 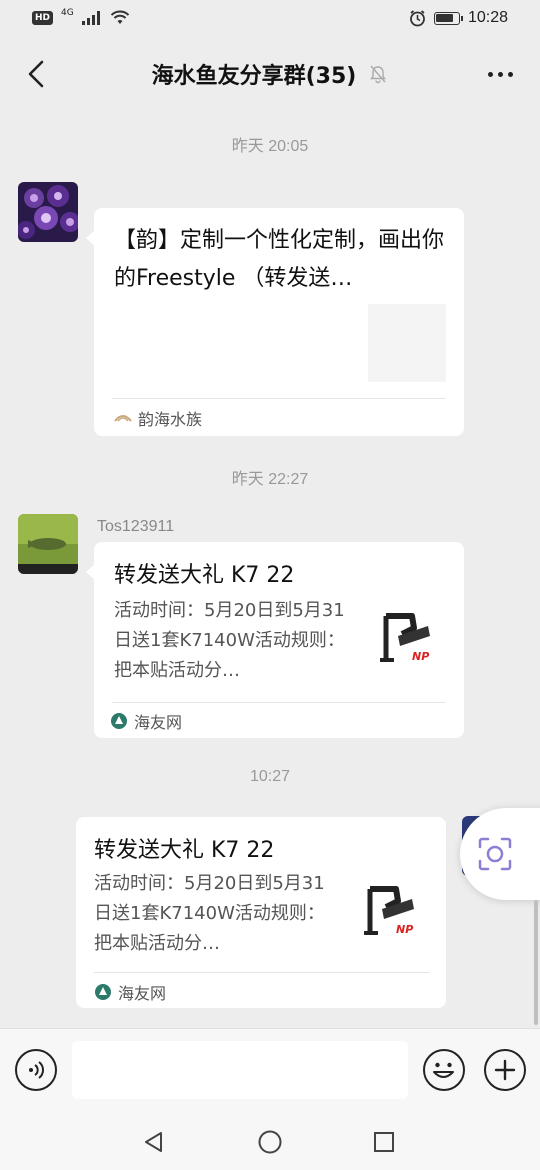 I want to click on message-input, so click(x=240, y=1070).